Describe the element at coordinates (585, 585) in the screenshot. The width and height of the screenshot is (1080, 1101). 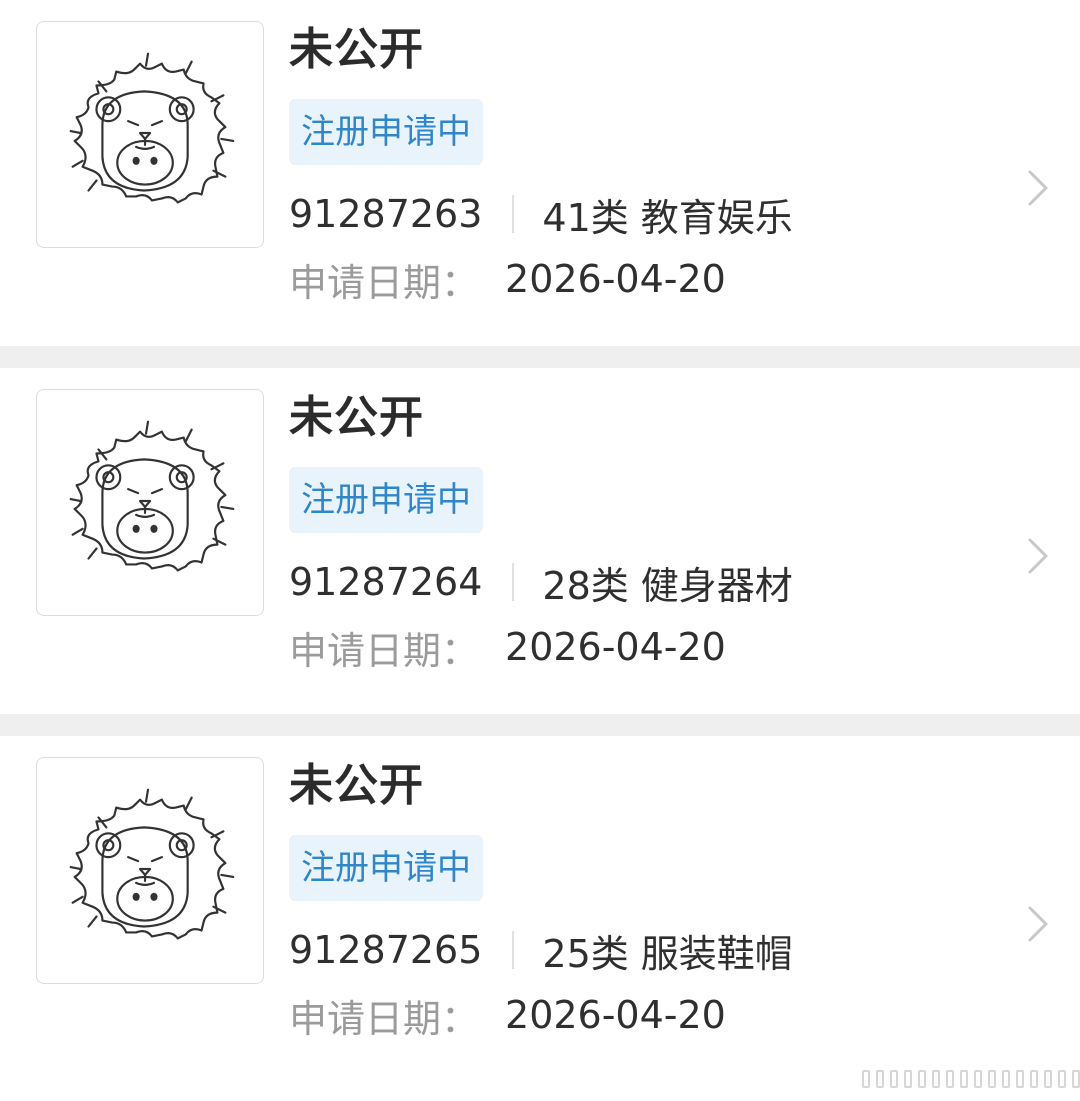
I see `class-number: 28类` at that location.